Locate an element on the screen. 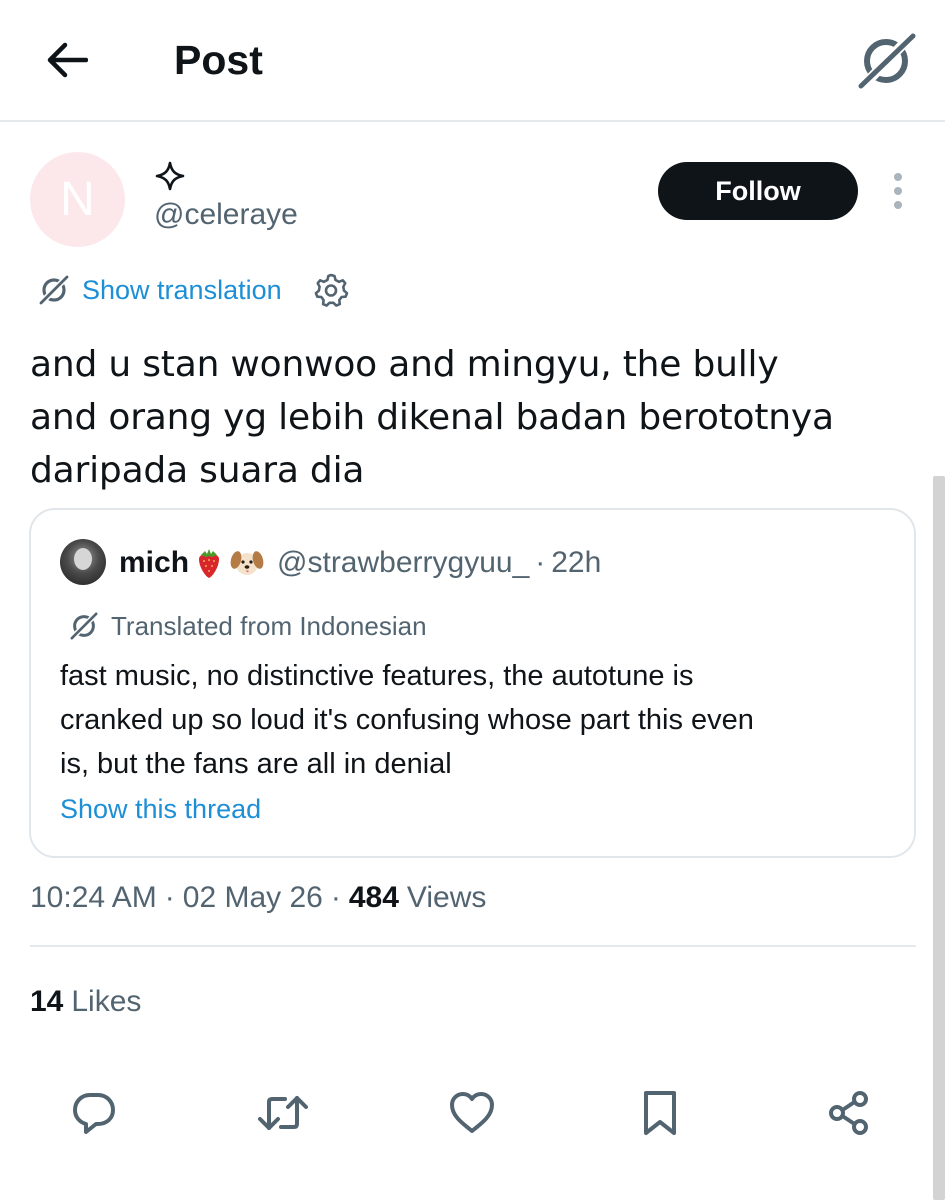 Image resolution: width=945 pixels, height=1200 pixels. avatar-letter: N is located at coordinates (77, 199).